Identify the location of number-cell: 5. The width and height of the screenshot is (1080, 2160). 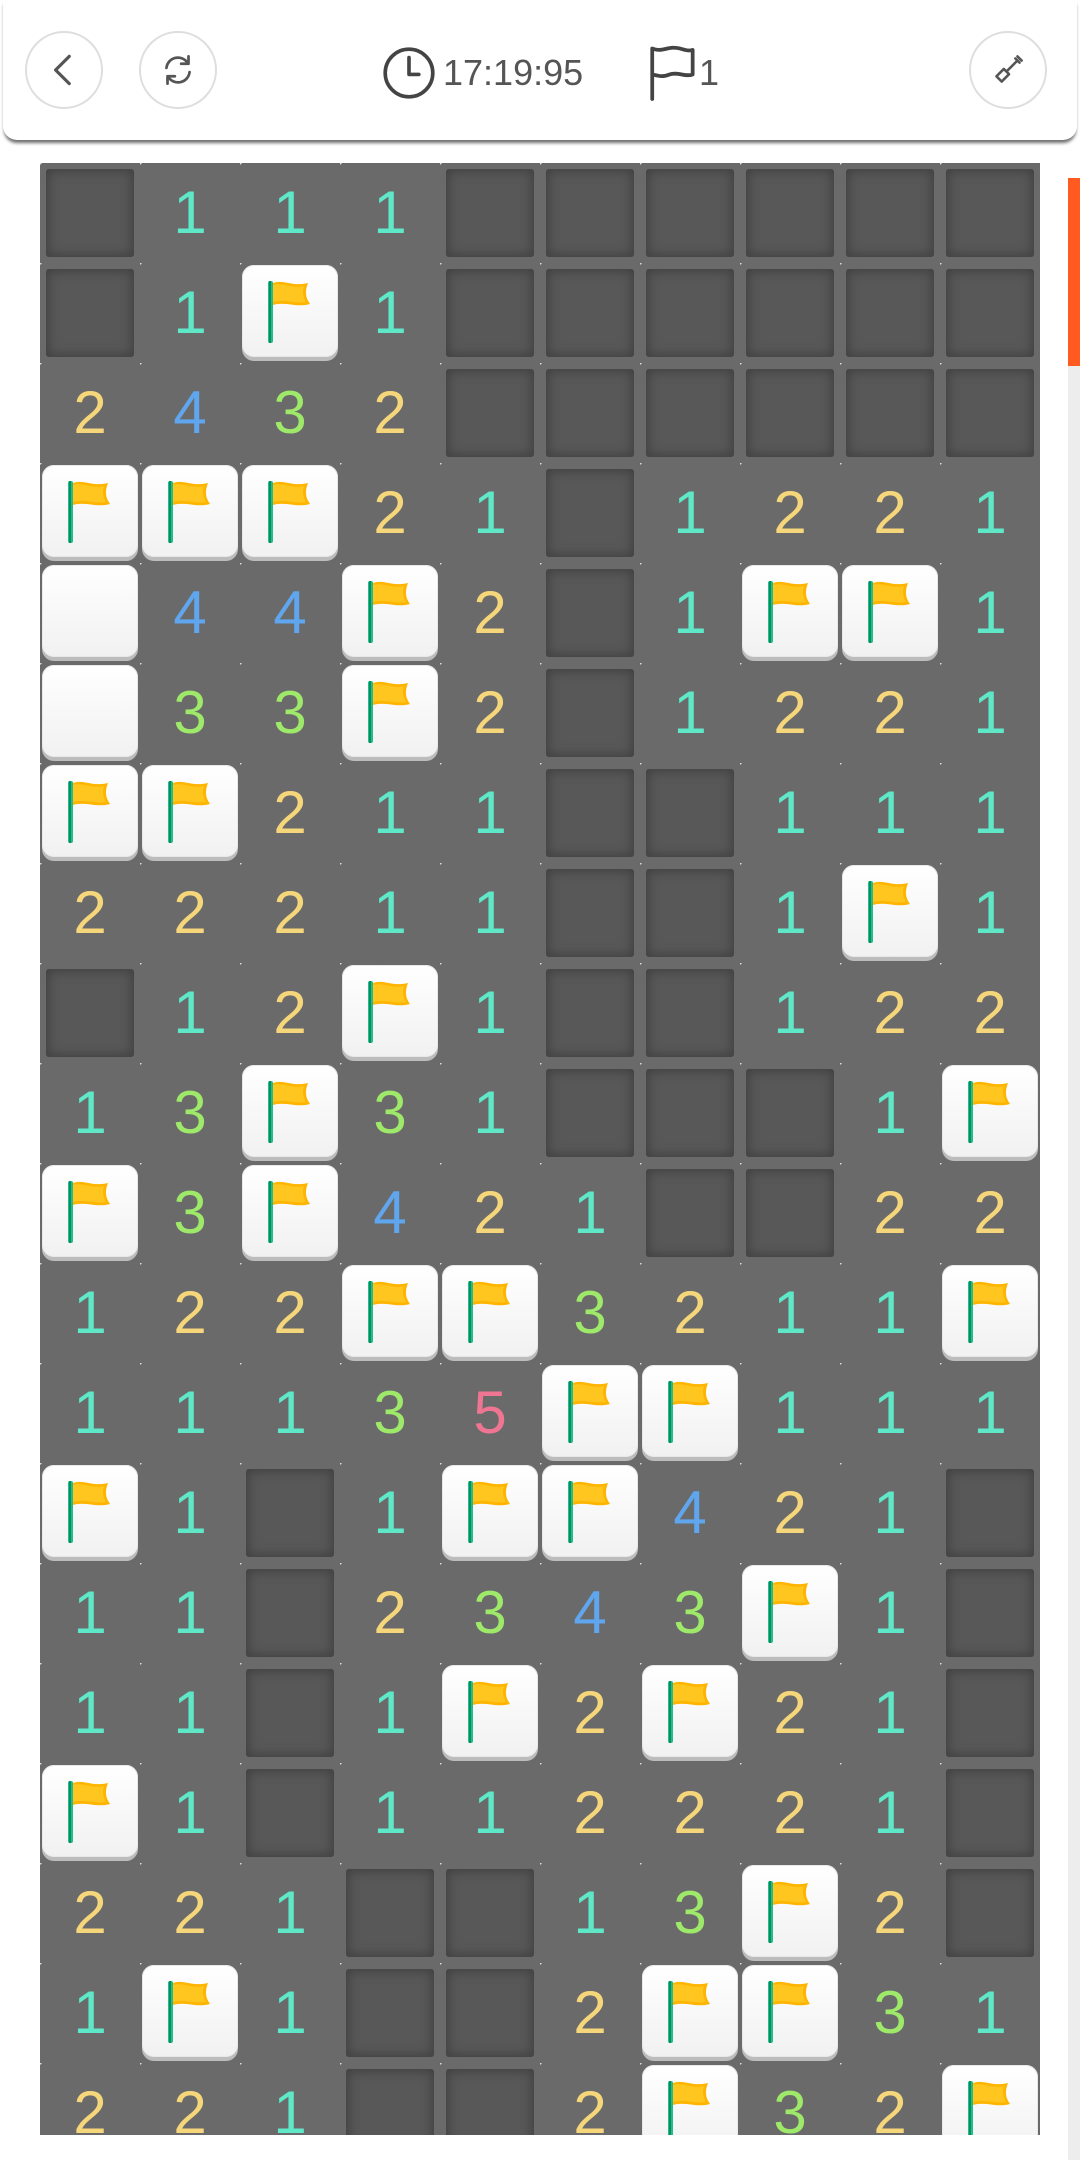
(490, 1413).